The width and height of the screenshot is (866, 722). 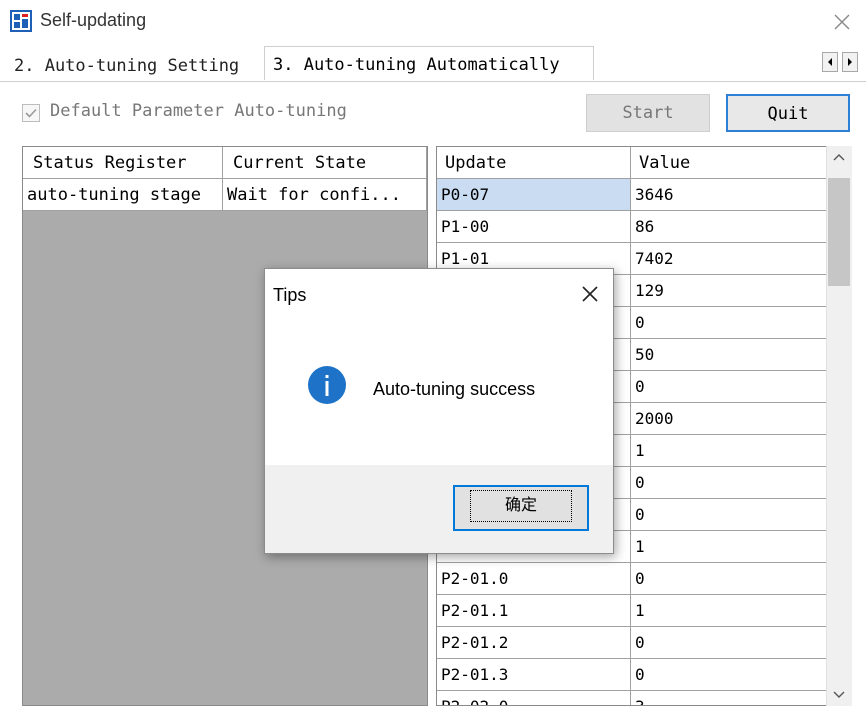 I want to click on value-cell: 7402, so click(x=729, y=259).